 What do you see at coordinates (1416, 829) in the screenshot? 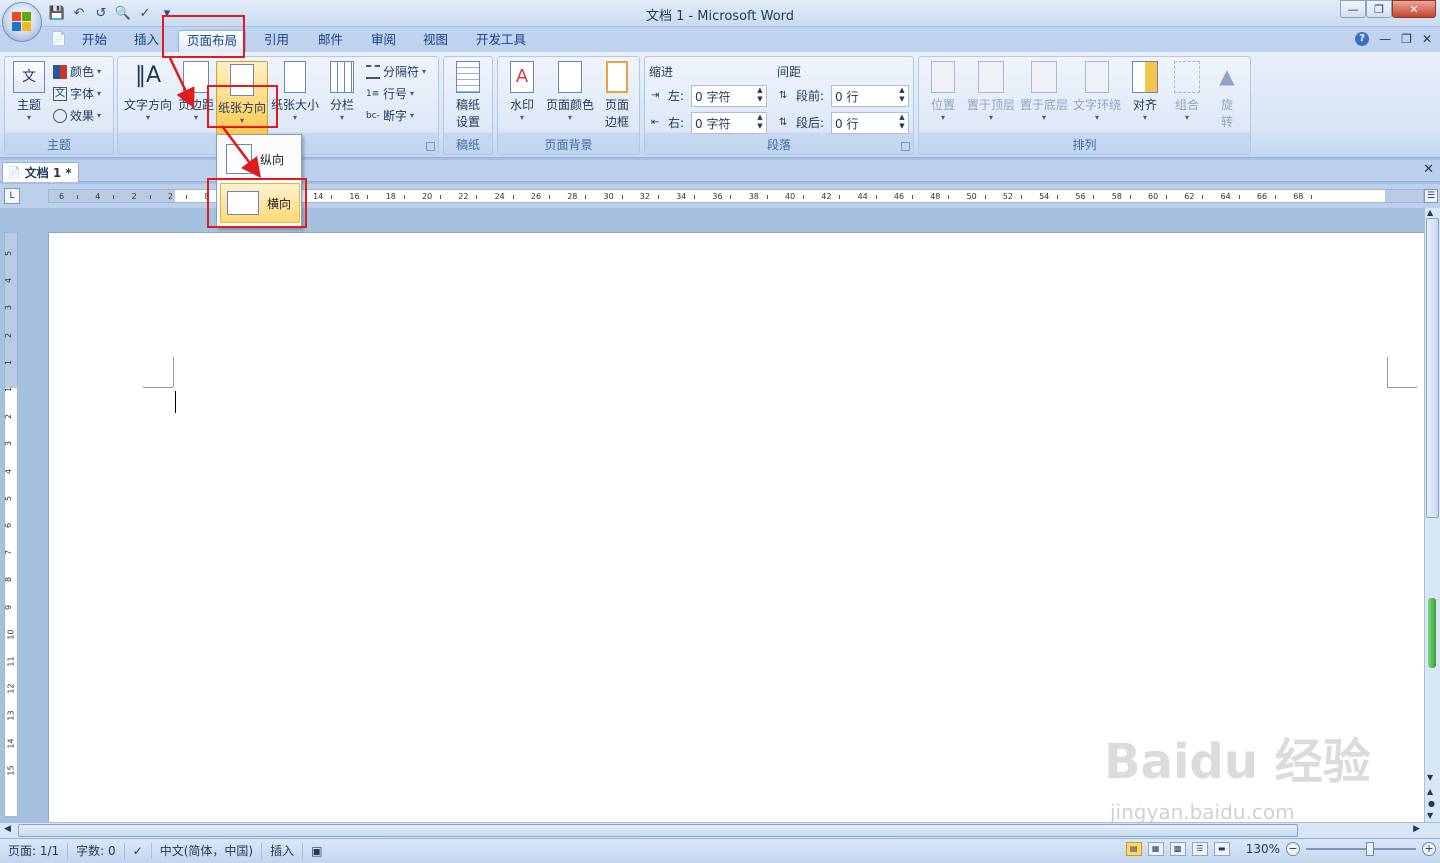
I see `scroll-right-icon: ▶` at bounding box center [1416, 829].